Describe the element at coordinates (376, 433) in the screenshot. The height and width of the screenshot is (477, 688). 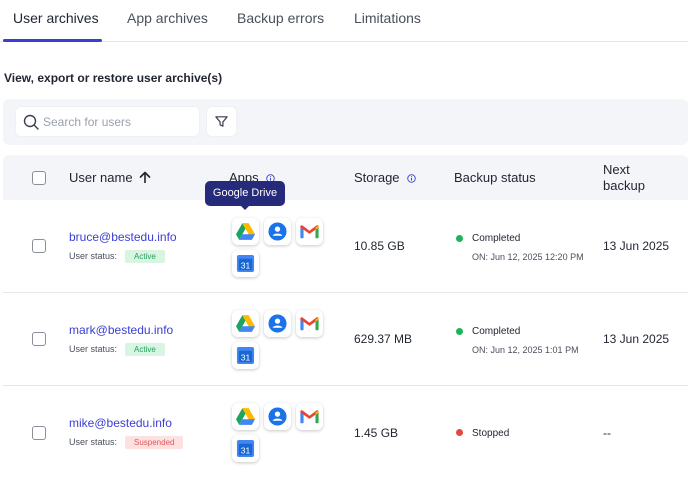
I see `storage-value: 1.45 GB` at that location.